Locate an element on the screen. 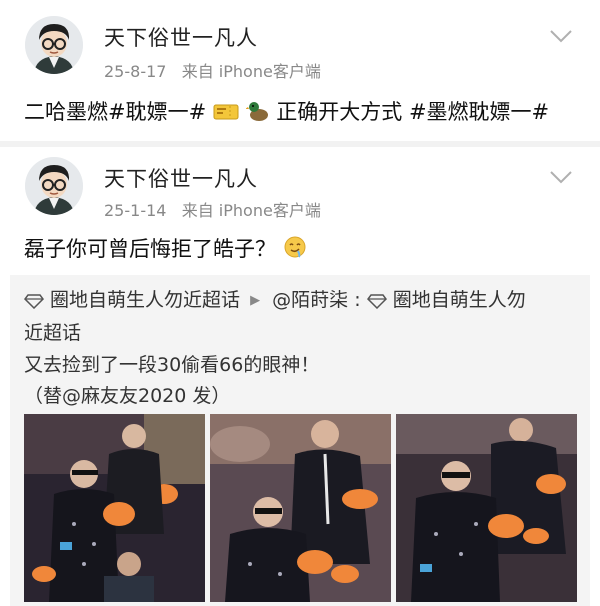  drooling-face-emoji-icon is located at coordinates (295, 247).